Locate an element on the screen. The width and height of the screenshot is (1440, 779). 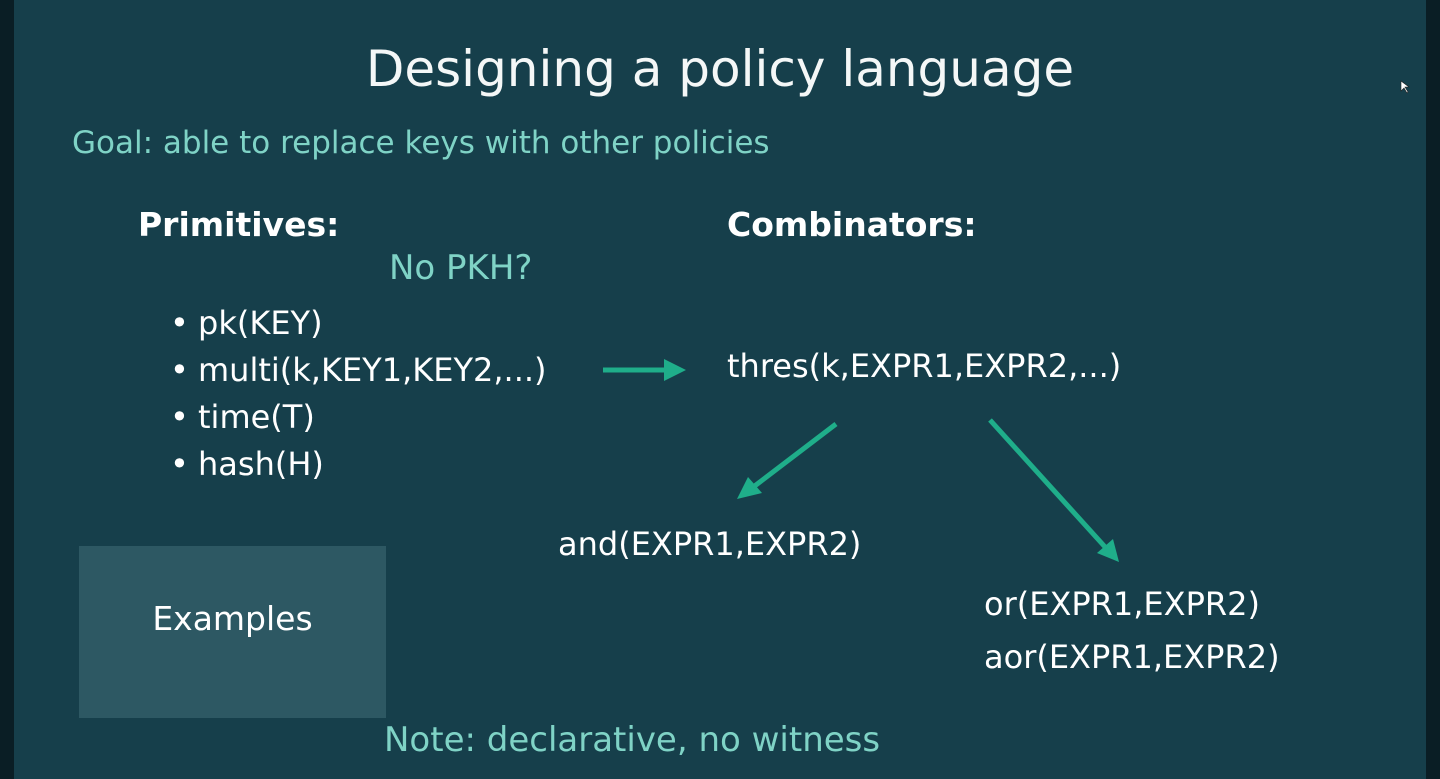
arrow-down-left-icon is located at coordinates (787, 460).